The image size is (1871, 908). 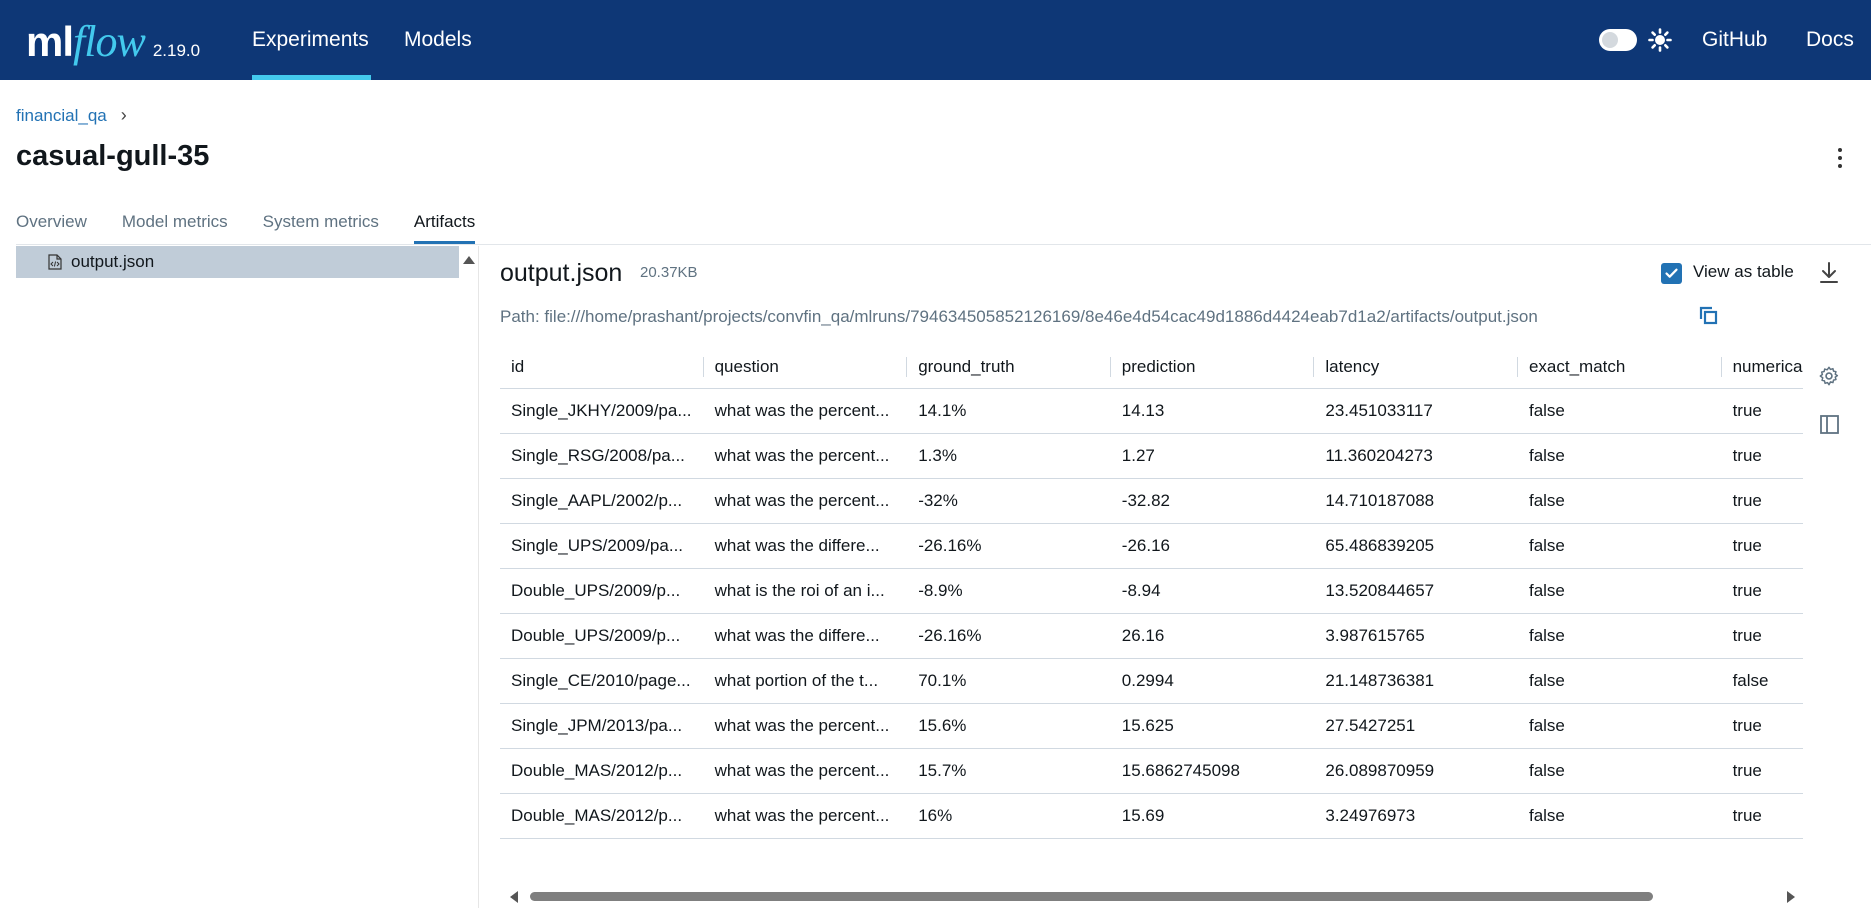 What do you see at coordinates (1009, 591) in the screenshot?
I see `table-cell: -8.9%` at bounding box center [1009, 591].